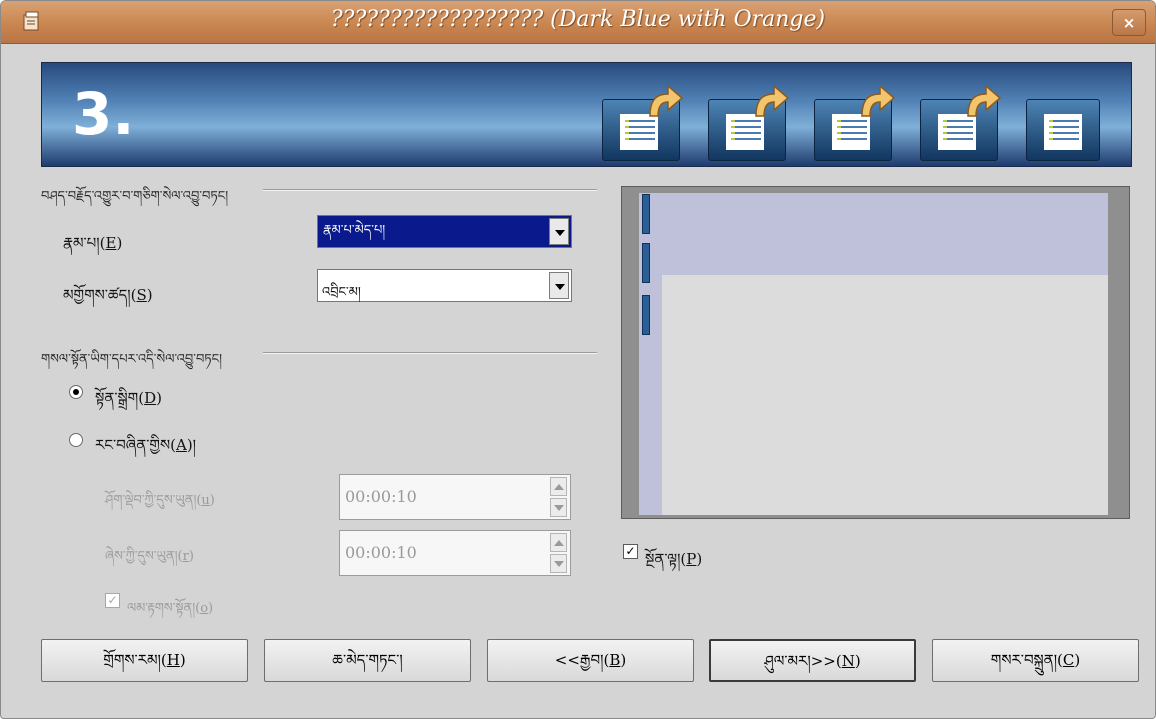  What do you see at coordinates (132, 359) in the screenshot?
I see `section-presentation-heading: གསལ་སྟོན་ཡིག་དཔར་འདི་སེལ་འབྱུ་བཏང།` at bounding box center [132, 359].